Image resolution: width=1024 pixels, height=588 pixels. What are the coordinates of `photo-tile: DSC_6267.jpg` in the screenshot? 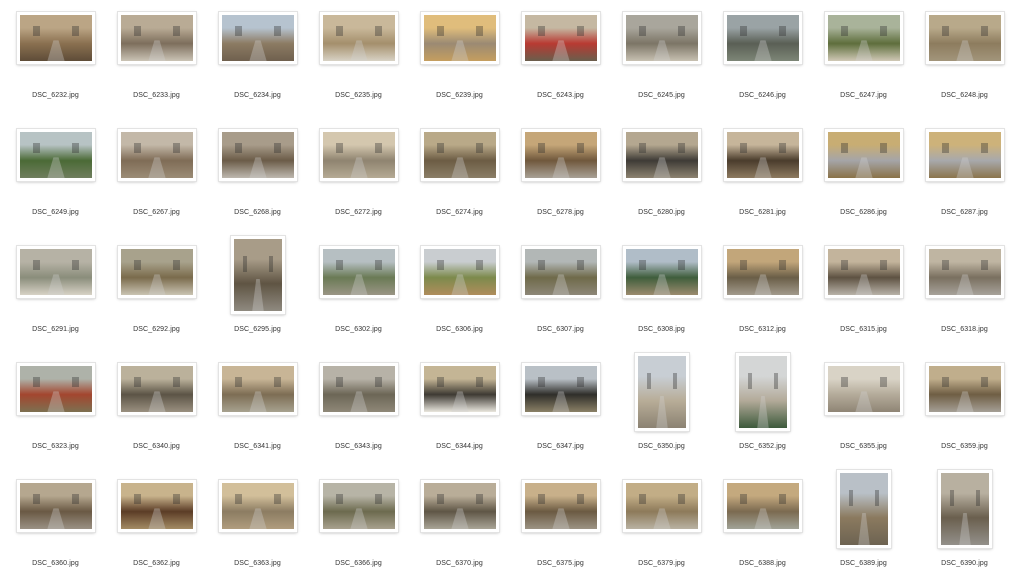 It's located at (156, 179).